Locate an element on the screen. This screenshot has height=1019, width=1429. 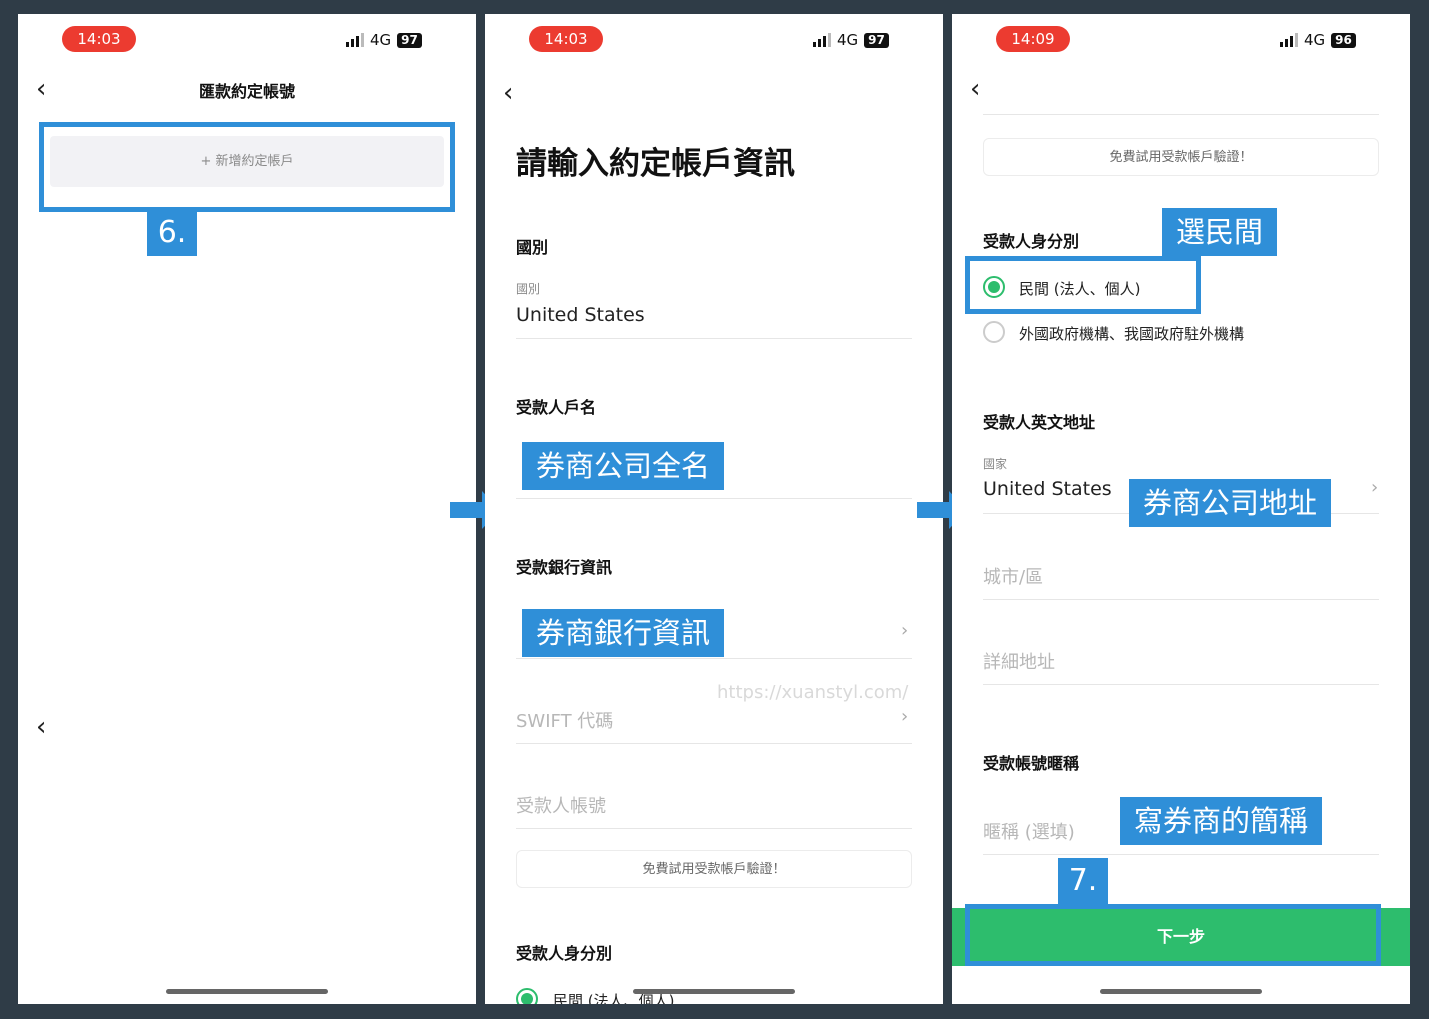
nickname-input: 暱稱 (選填) is located at coordinates (1029, 831).